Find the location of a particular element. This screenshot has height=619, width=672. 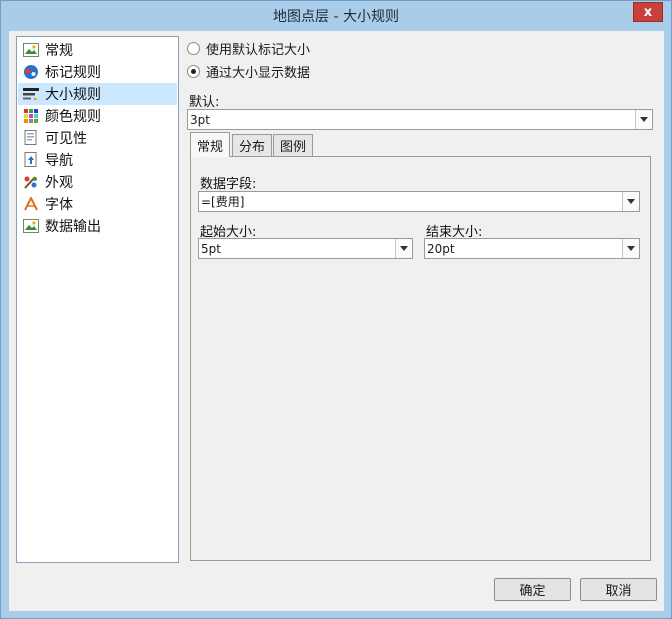

sidebar-item-marker-rules: 标记规则 is located at coordinates (97, 72).